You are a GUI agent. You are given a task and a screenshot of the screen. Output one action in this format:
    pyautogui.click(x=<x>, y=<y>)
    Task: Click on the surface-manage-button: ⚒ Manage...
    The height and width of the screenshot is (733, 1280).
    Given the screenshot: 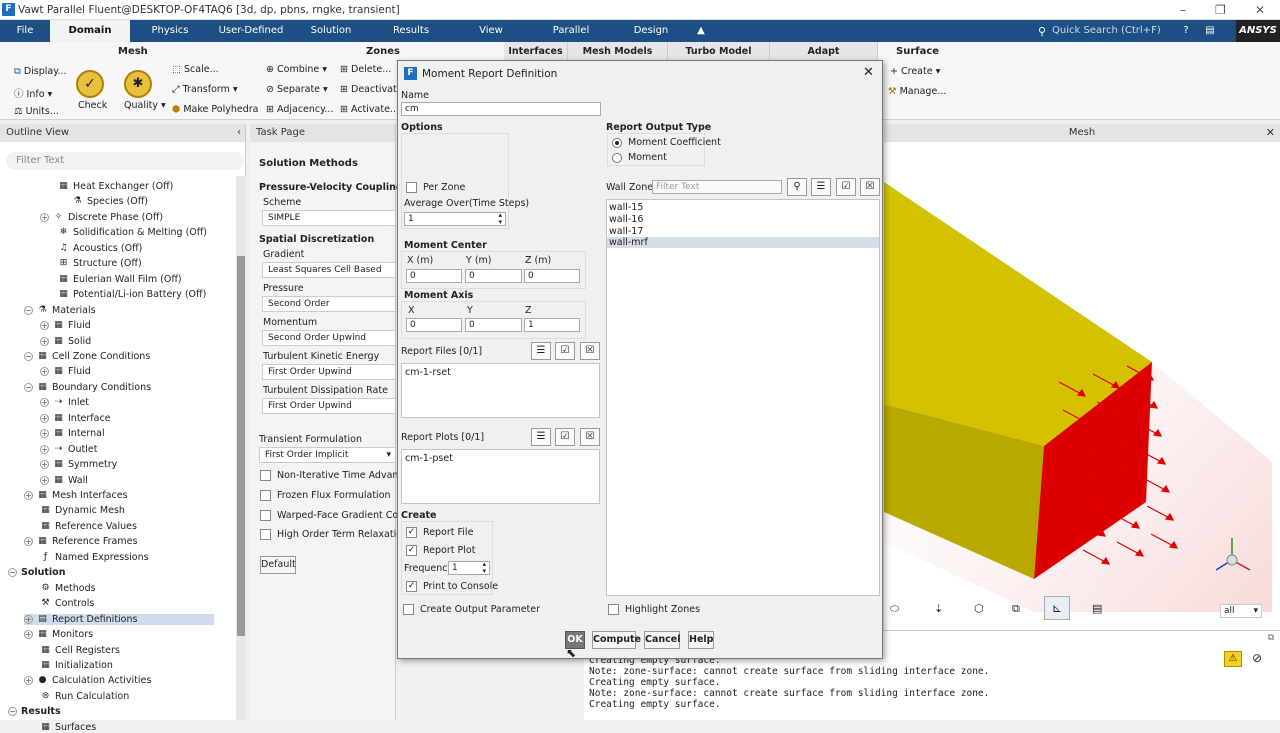 What is the action you would take?
    pyautogui.click(x=917, y=91)
    